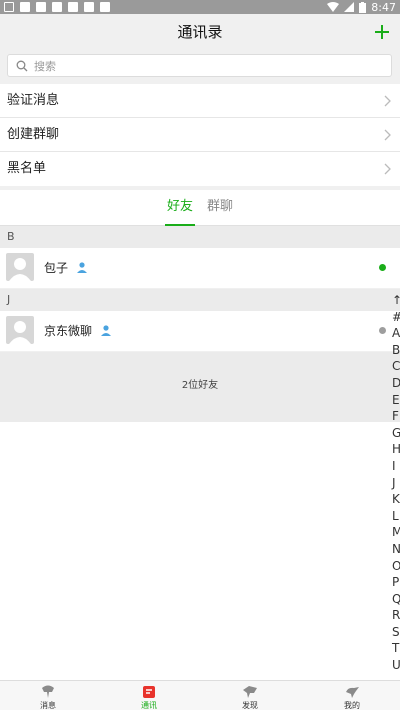  Describe the element at coordinates (396, 532) in the screenshot. I see `index-letter: M` at that location.